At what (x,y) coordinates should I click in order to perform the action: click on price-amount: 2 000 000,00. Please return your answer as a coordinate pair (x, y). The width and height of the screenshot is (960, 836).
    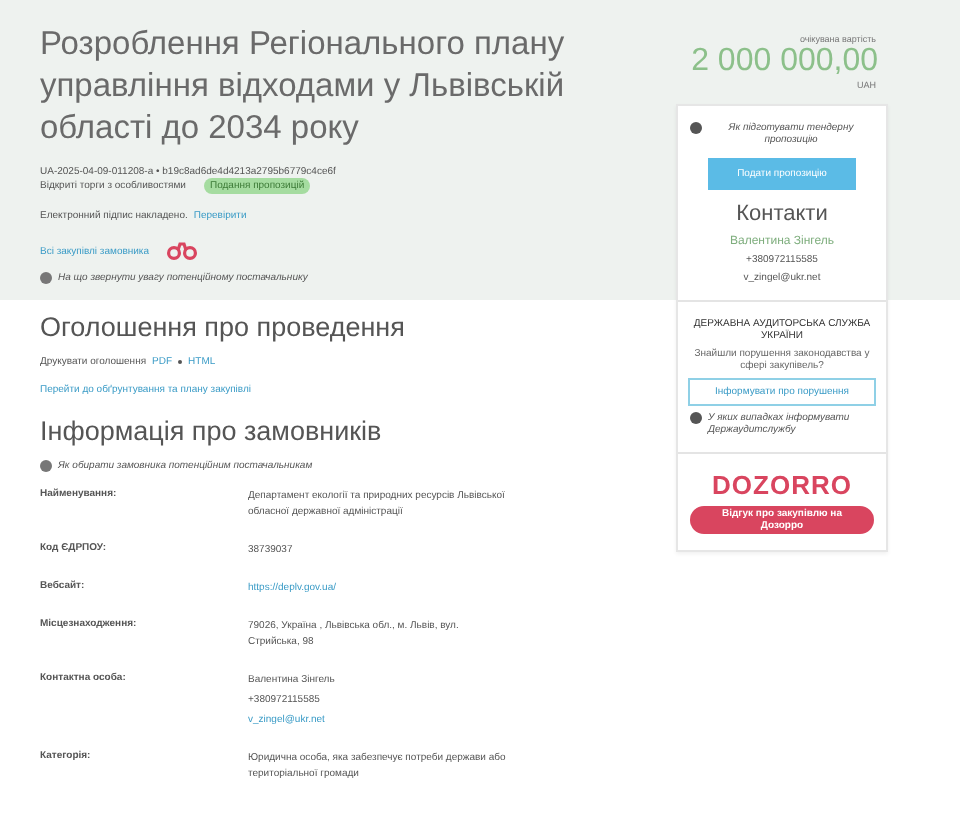
    Looking at the image, I should click on (784, 62).